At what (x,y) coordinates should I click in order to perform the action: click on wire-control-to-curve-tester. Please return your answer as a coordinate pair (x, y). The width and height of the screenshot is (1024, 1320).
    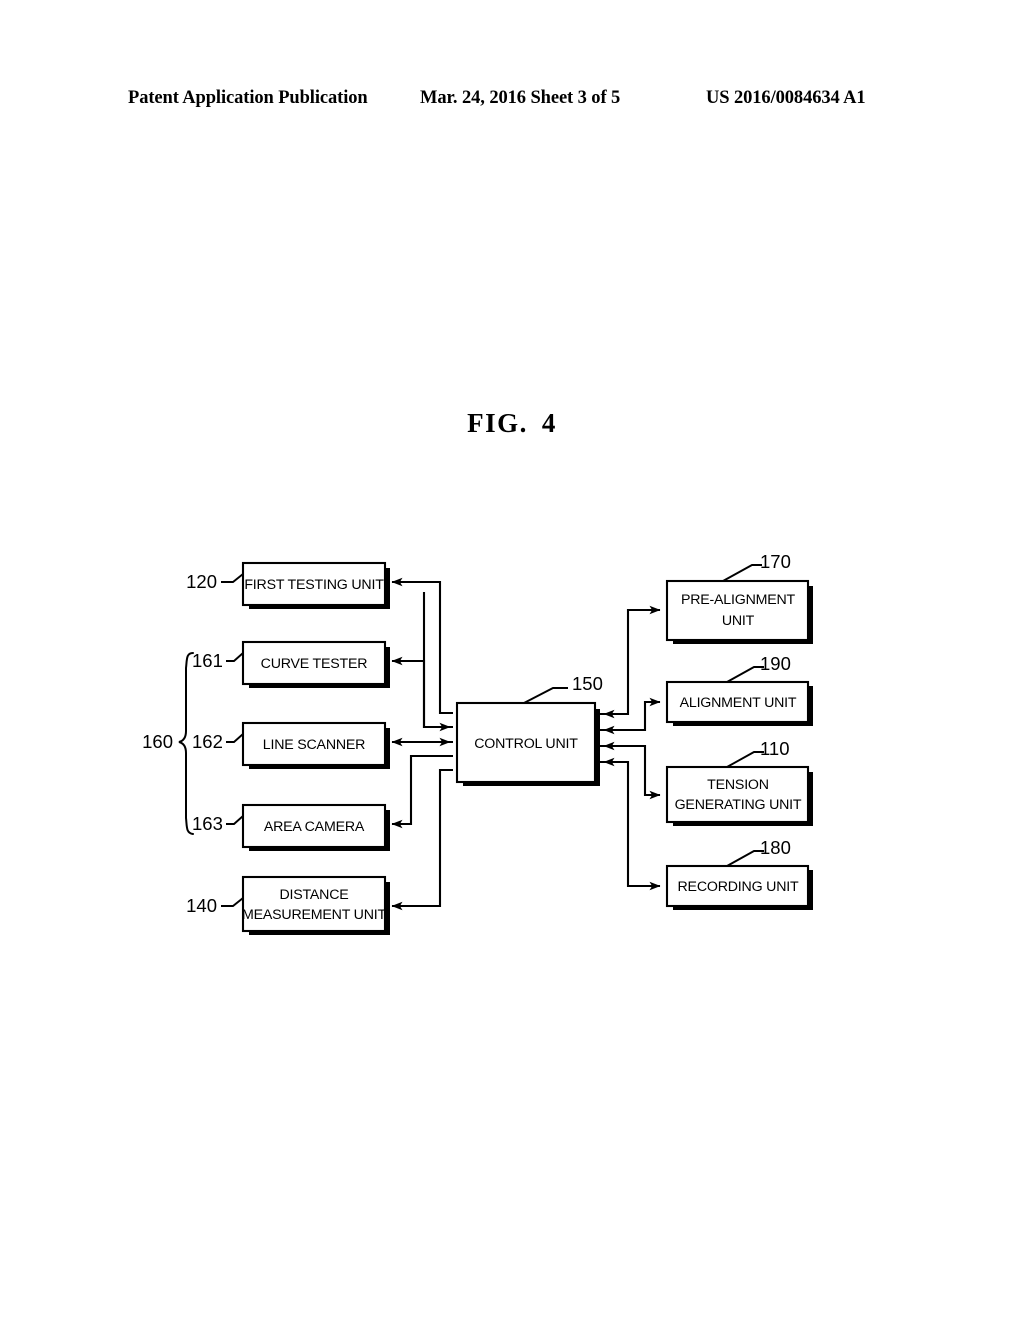
    Looking at the image, I should click on (422, 692).